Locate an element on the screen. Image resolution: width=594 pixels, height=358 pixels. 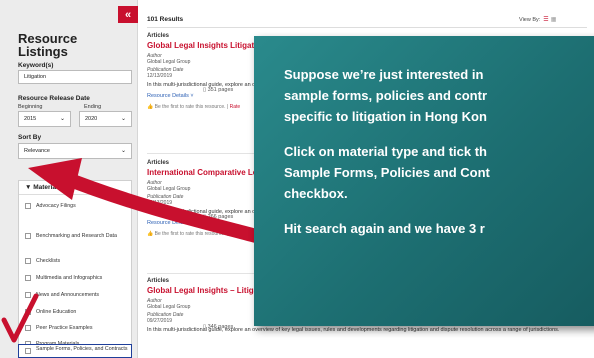
page-count: ▯ 351 pages is located at coordinates (218, 90).